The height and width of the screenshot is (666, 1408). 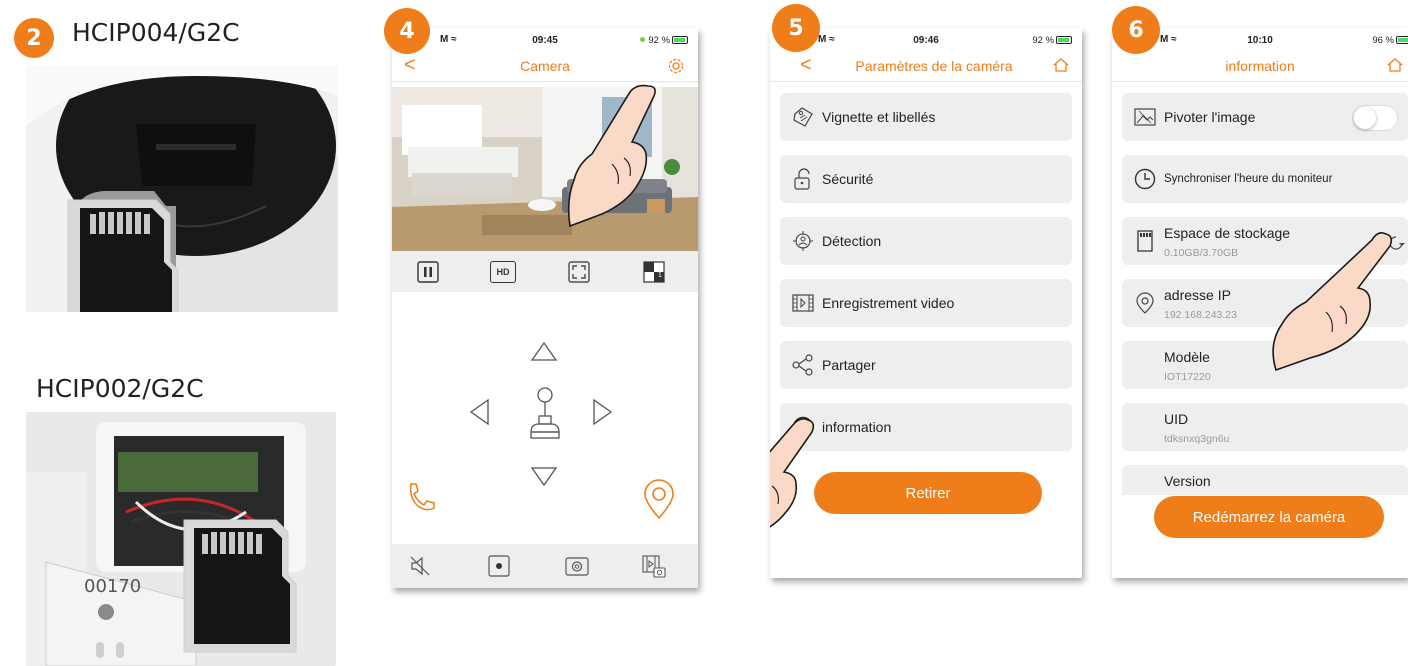 I want to click on model-title-b: HCIP002/G2C, so click(x=120, y=388).